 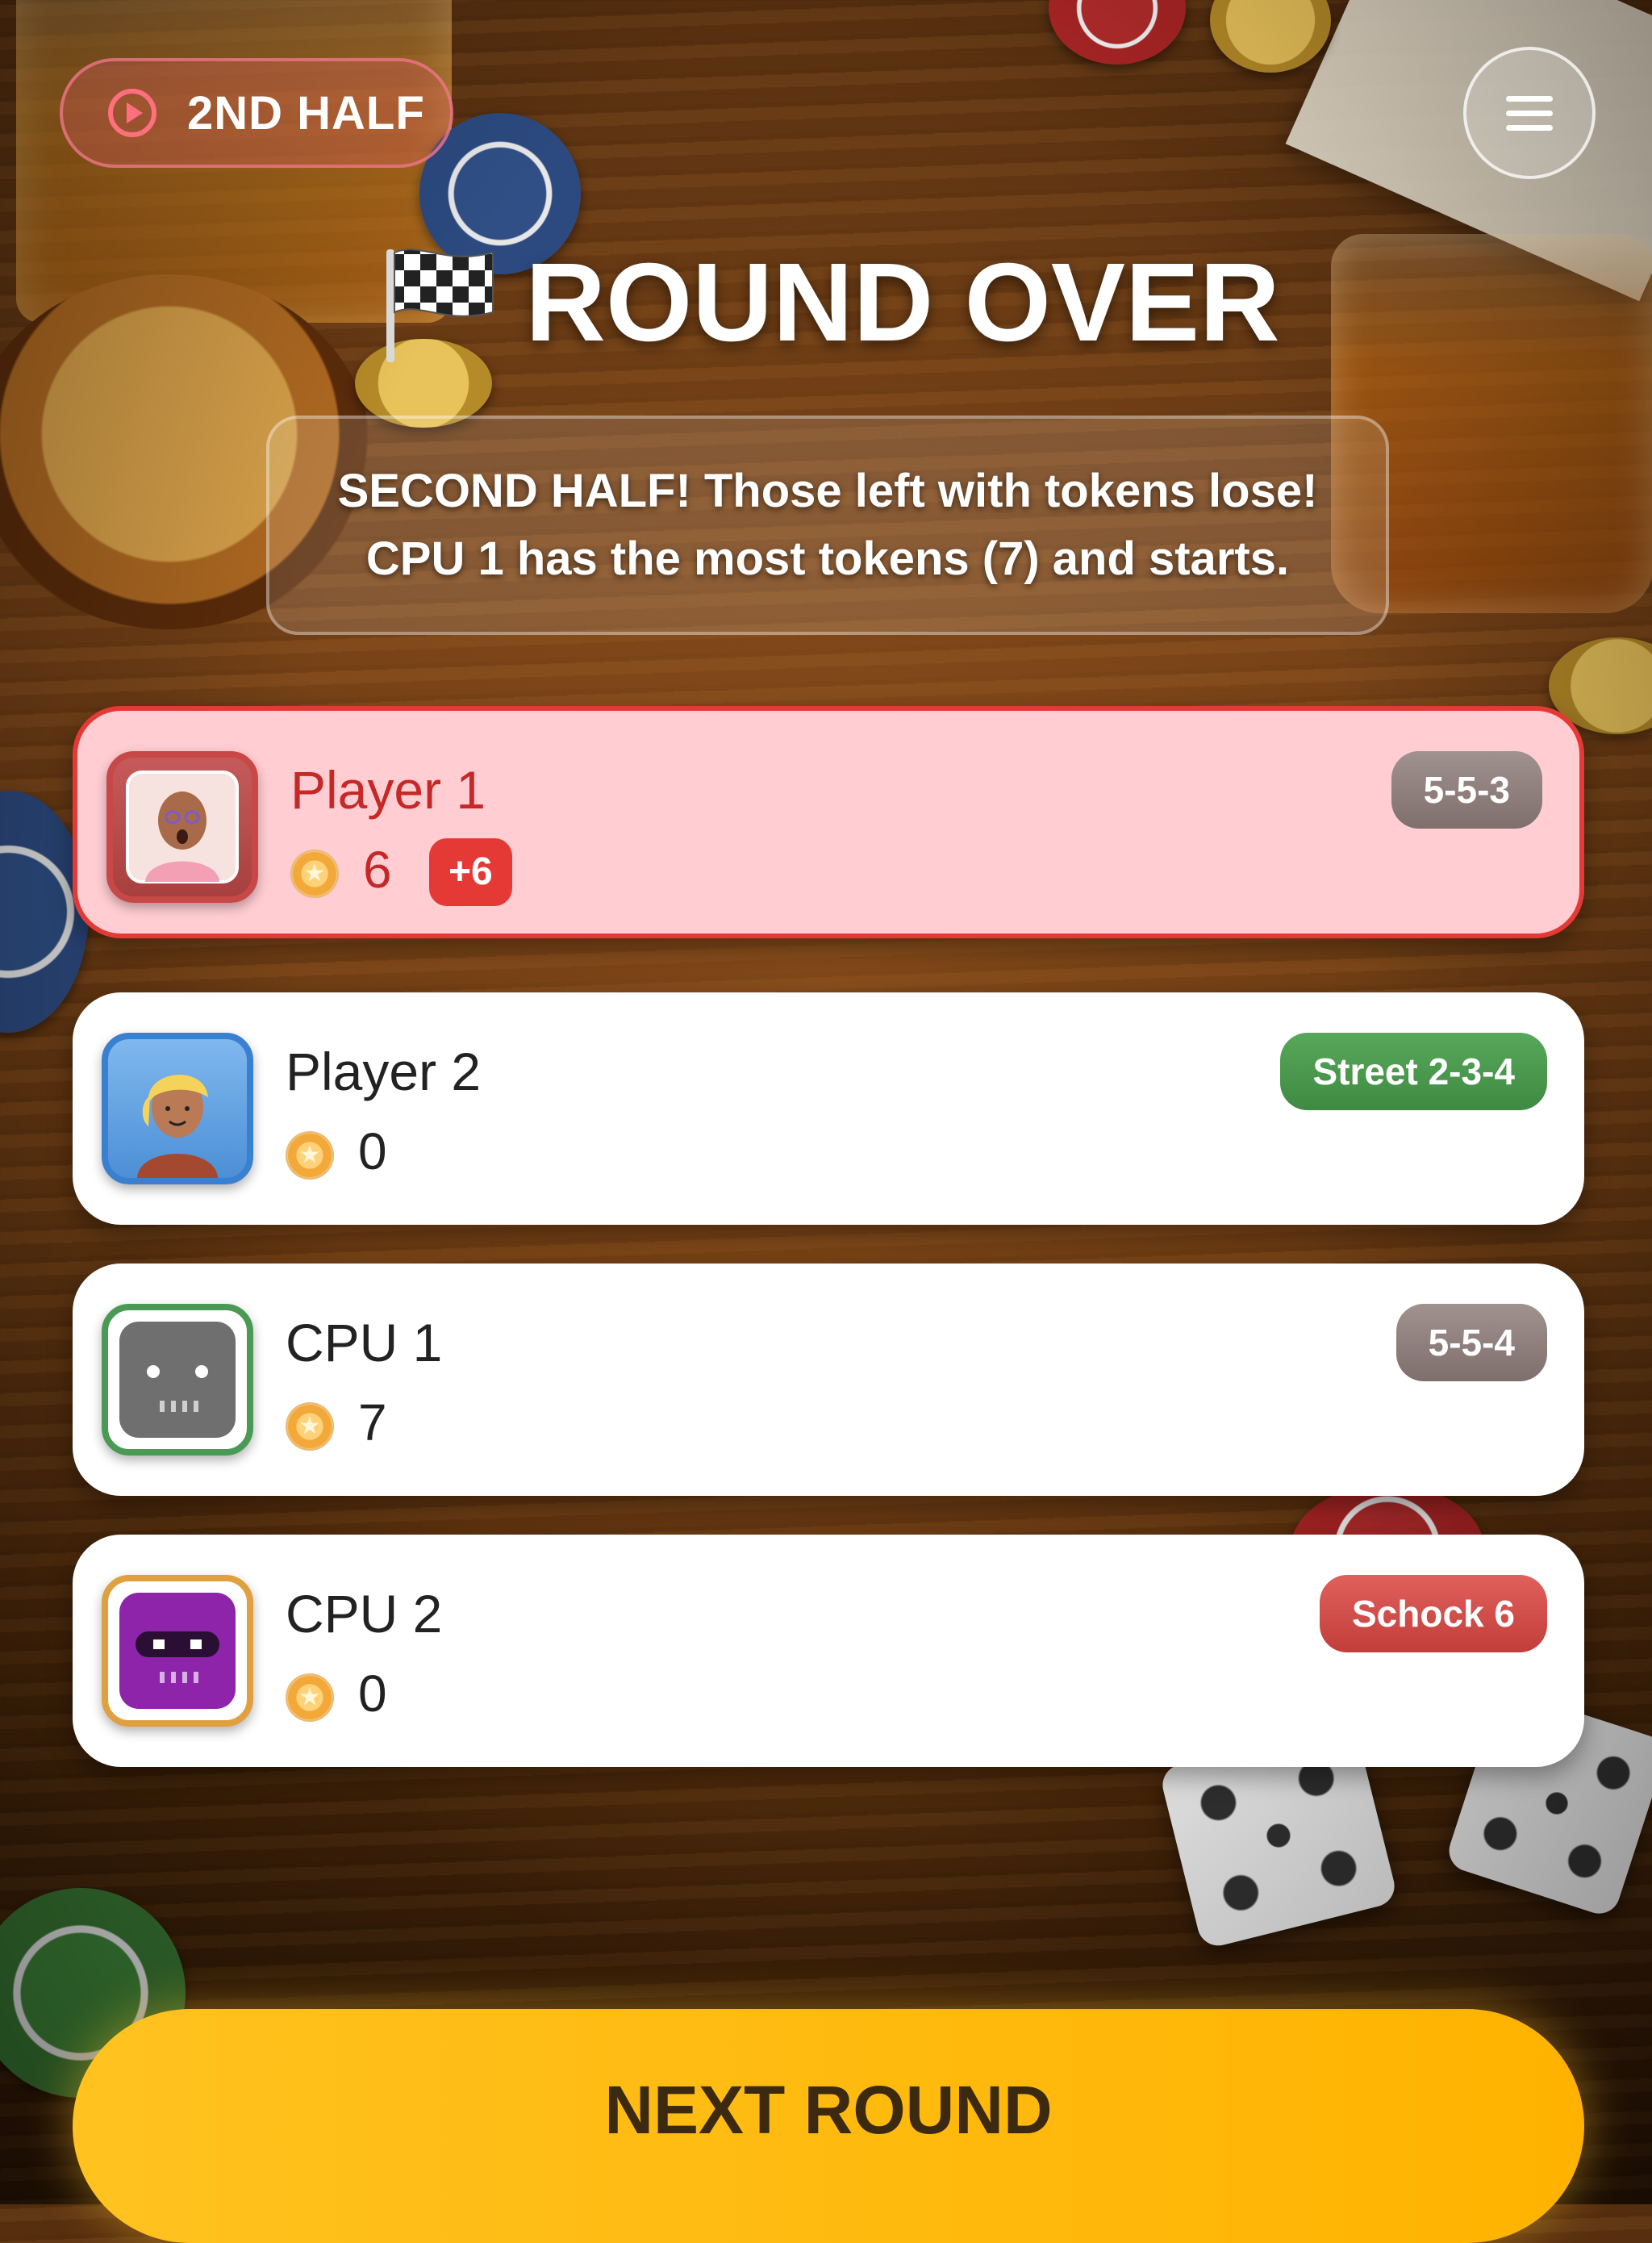 What do you see at coordinates (384, 1071) in the screenshot?
I see `player-name: Player 2` at bounding box center [384, 1071].